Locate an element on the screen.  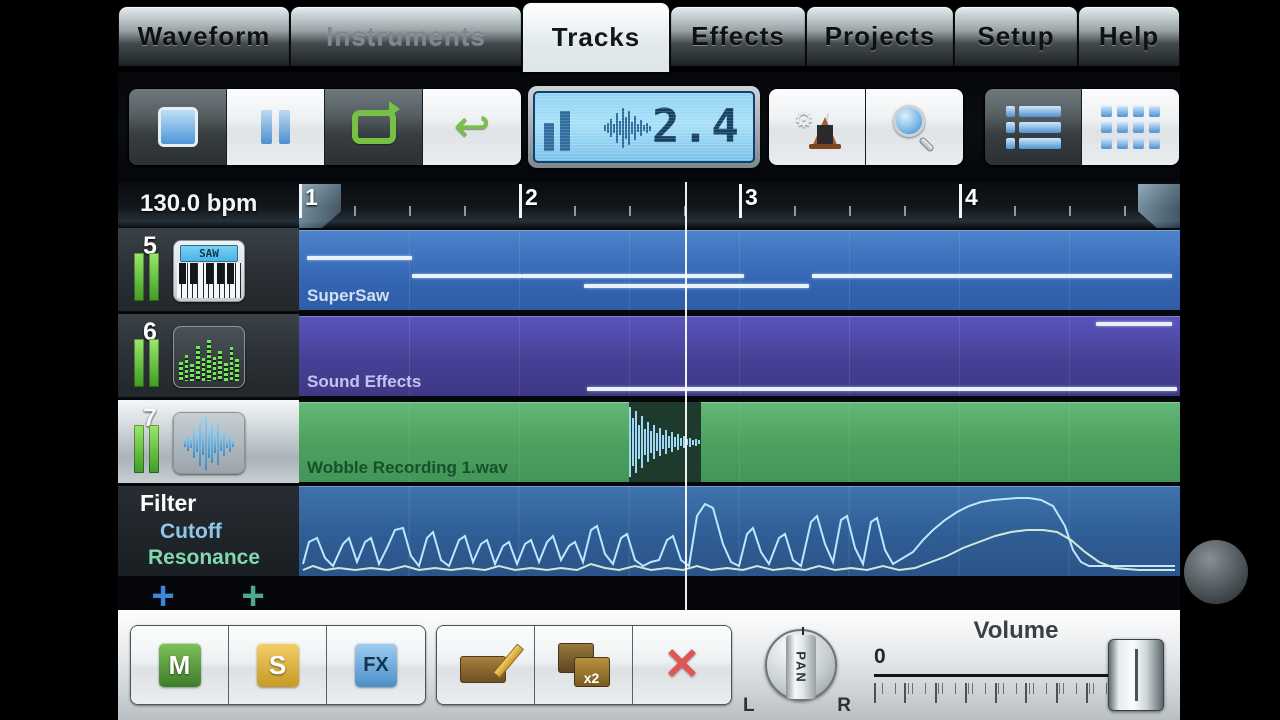
keyboard-icon: SAW is located at coordinates (209, 271).